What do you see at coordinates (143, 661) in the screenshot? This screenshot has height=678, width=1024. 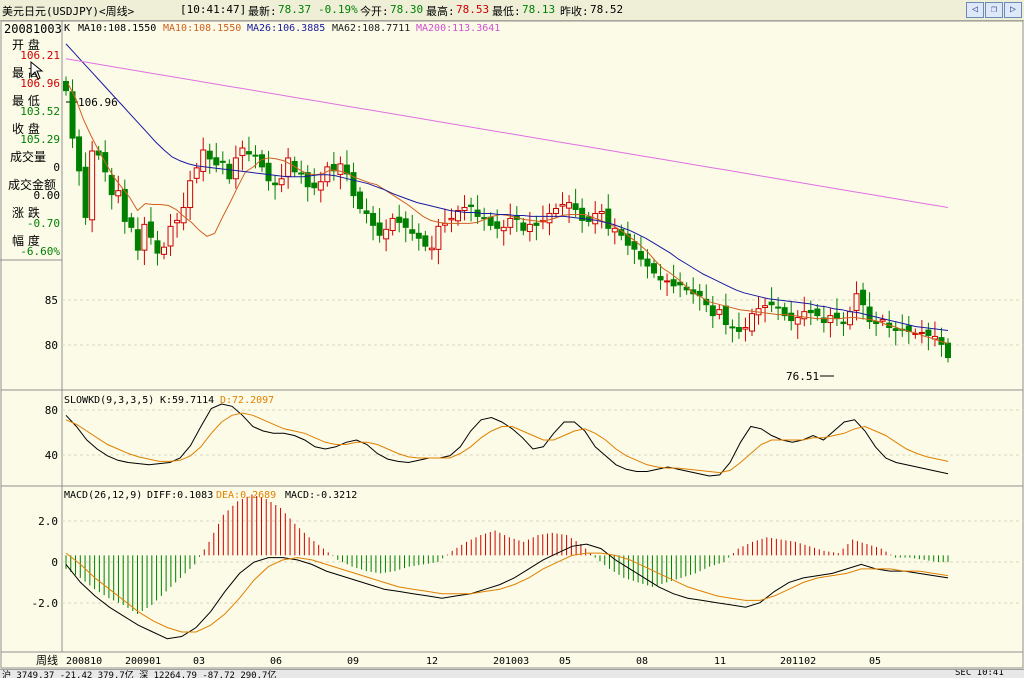 I see `x-tick-200901: 200901` at bounding box center [143, 661].